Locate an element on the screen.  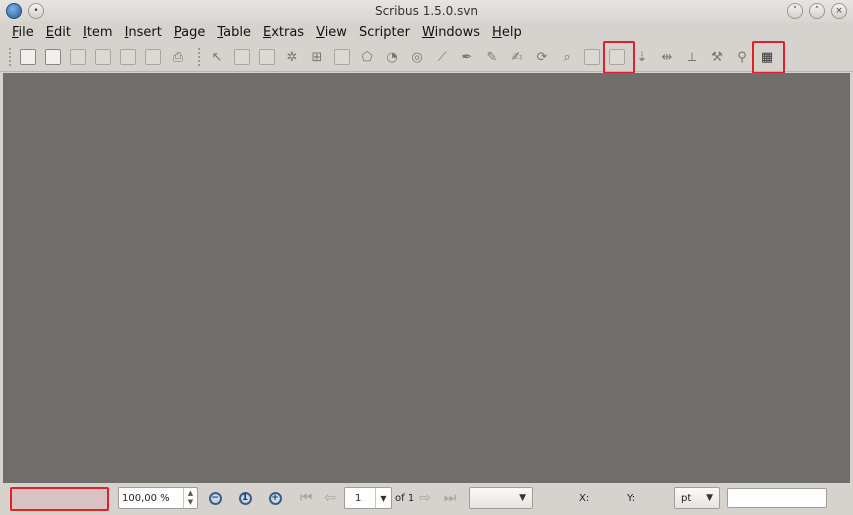
zoom-tool-button: ⌕ is located at coordinates (567, 57).